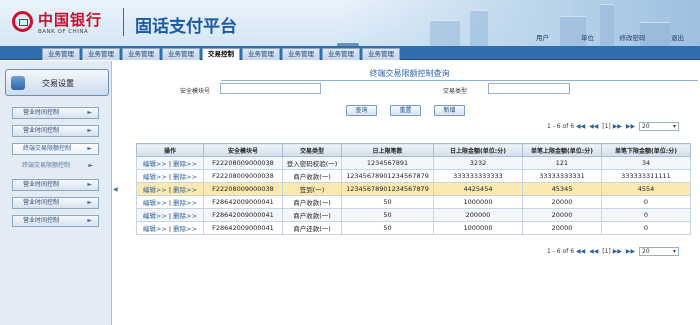  I want to click on nav-tab-transaction-control: 交易控制, so click(221, 54).